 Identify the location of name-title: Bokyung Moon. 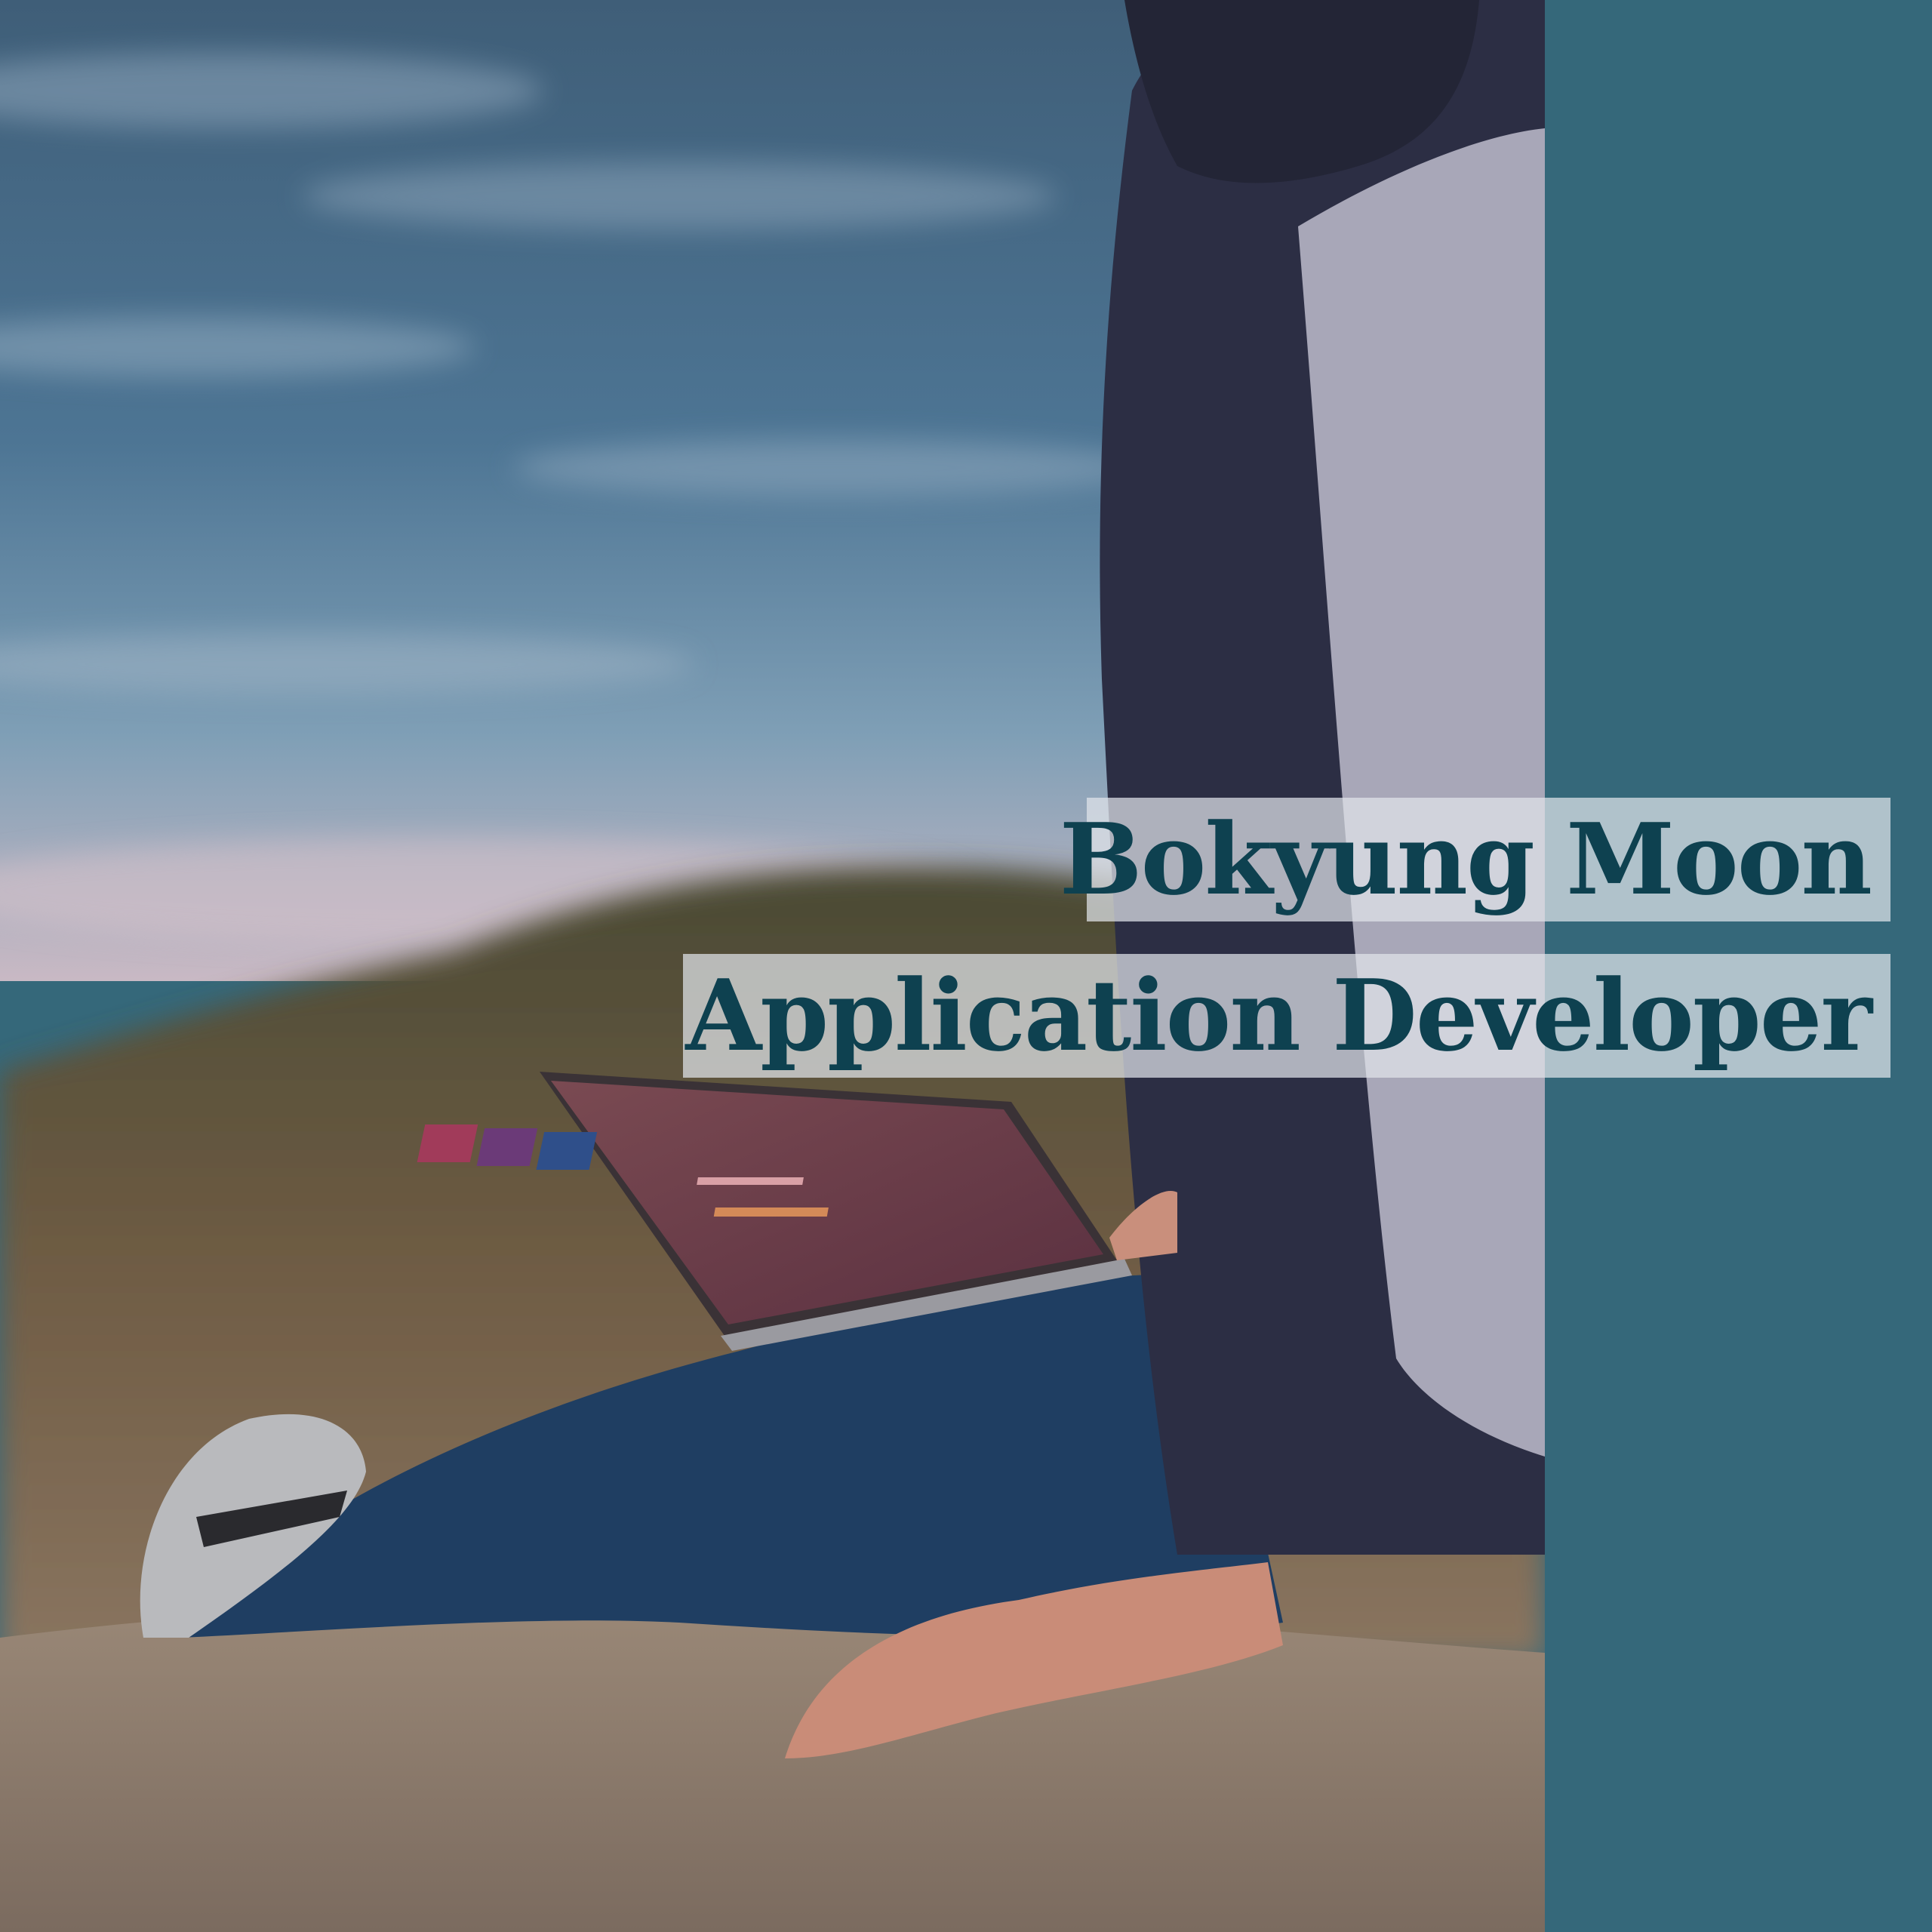
(1475, 859).